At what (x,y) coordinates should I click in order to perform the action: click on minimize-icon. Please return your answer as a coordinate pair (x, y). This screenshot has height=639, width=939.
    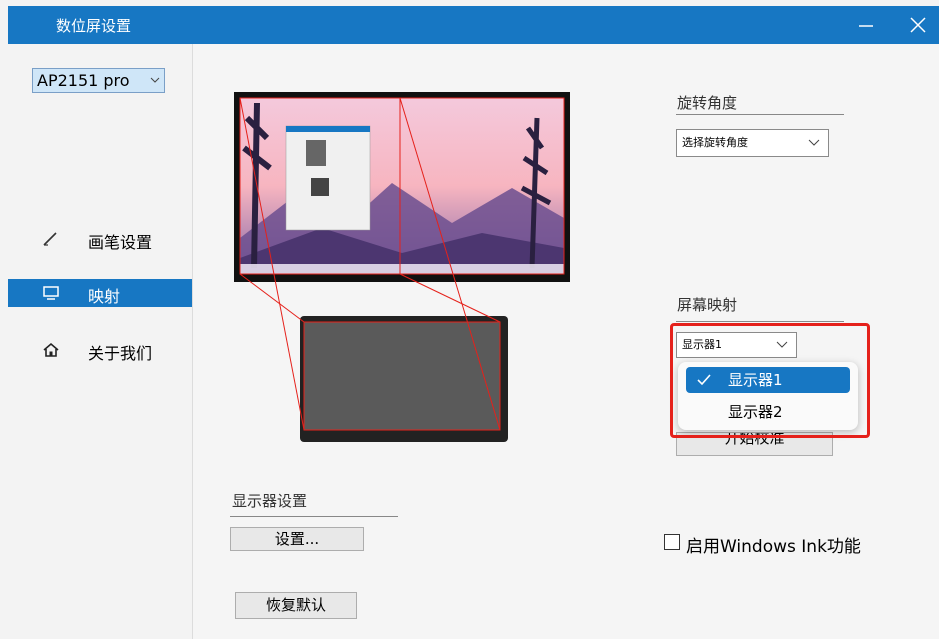
    Looking at the image, I should click on (866, 26).